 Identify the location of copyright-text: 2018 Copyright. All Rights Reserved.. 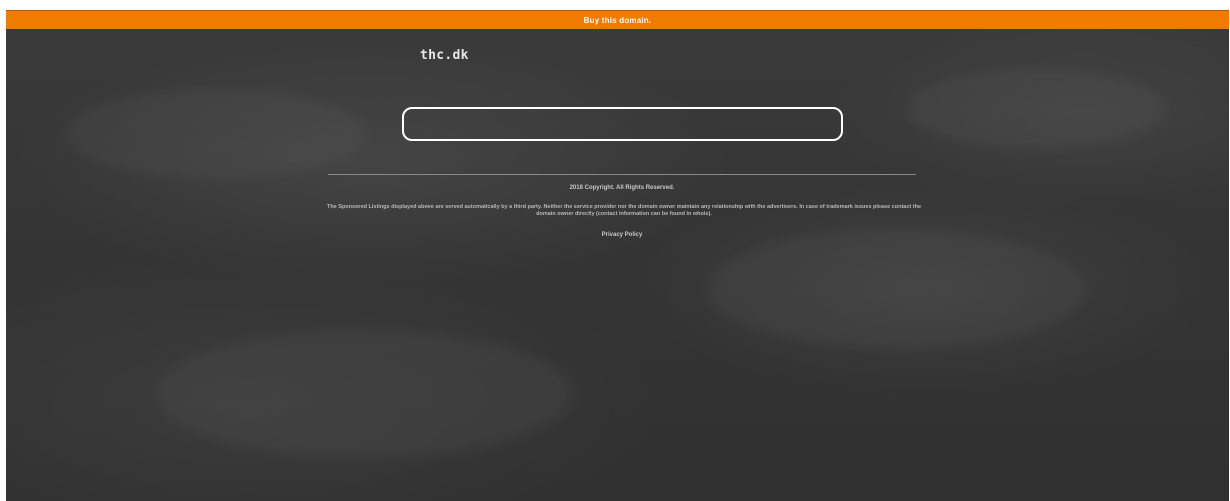
(622, 188).